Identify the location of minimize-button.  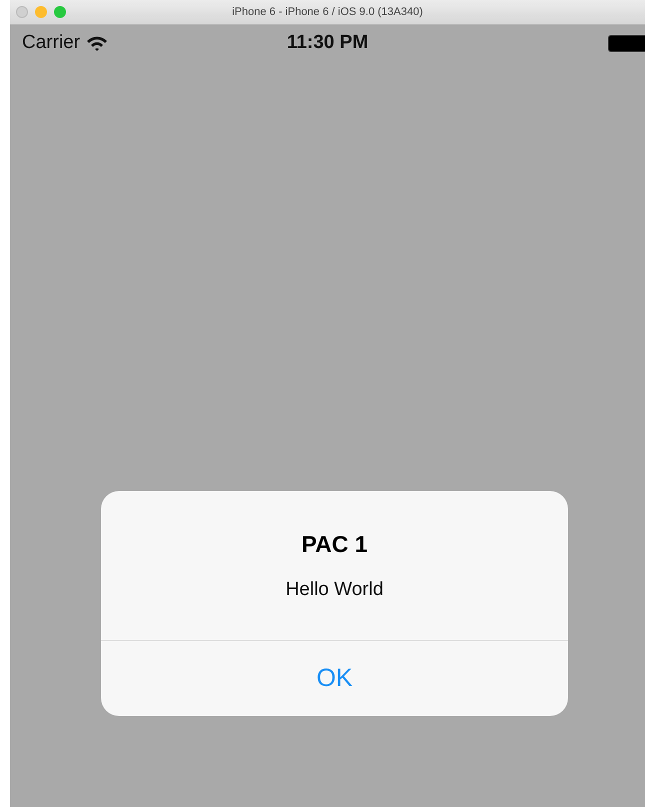
(41, 12).